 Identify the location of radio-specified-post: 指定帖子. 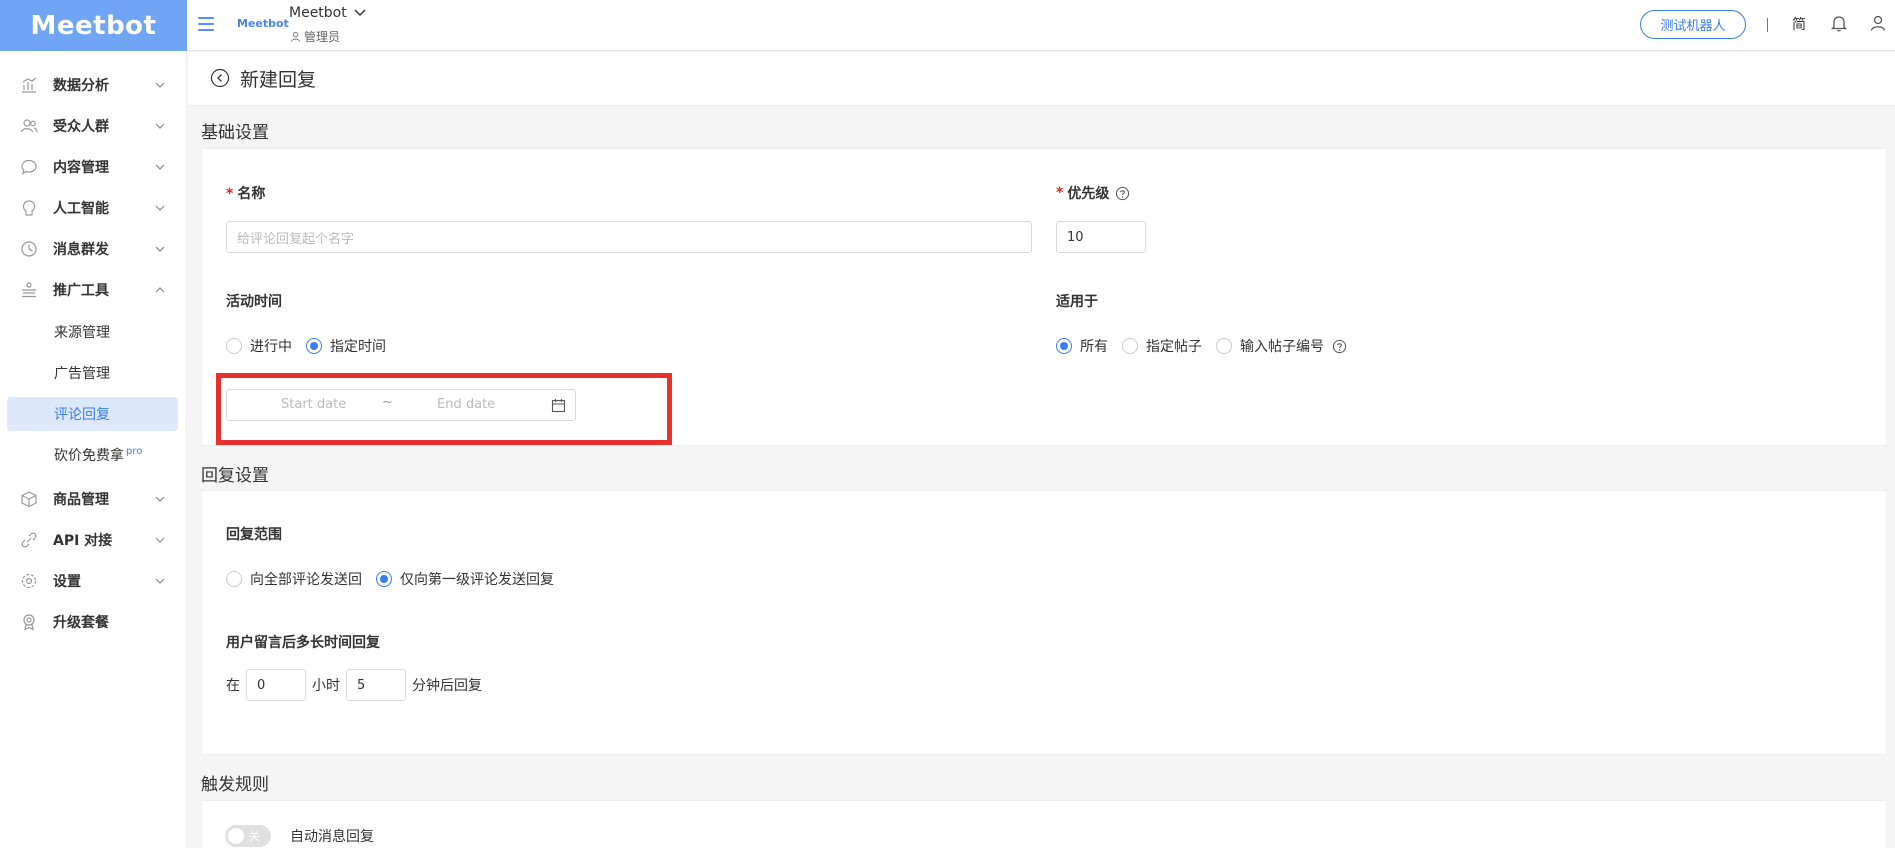
(1162, 346).